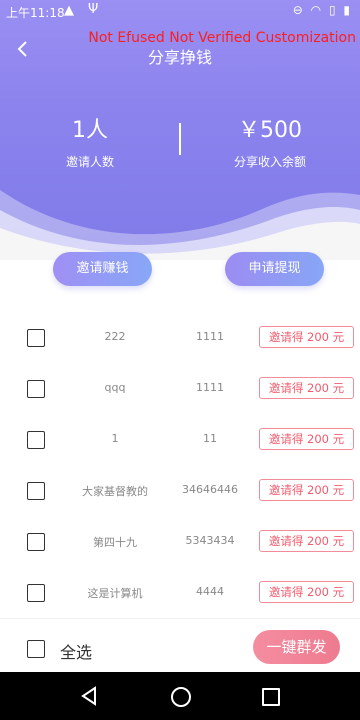  Describe the element at coordinates (180, 338) in the screenshot. I see `list-item: 222 1111 邀请得 200 元` at that location.